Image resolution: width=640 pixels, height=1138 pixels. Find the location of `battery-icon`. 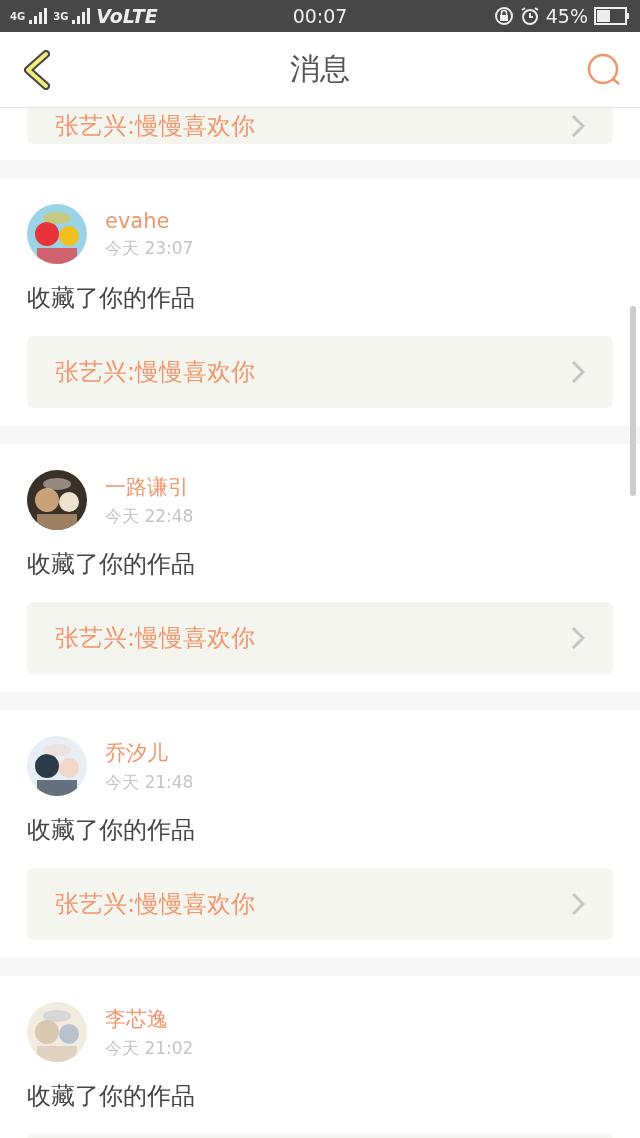

battery-icon is located at coordinates (612, 16).